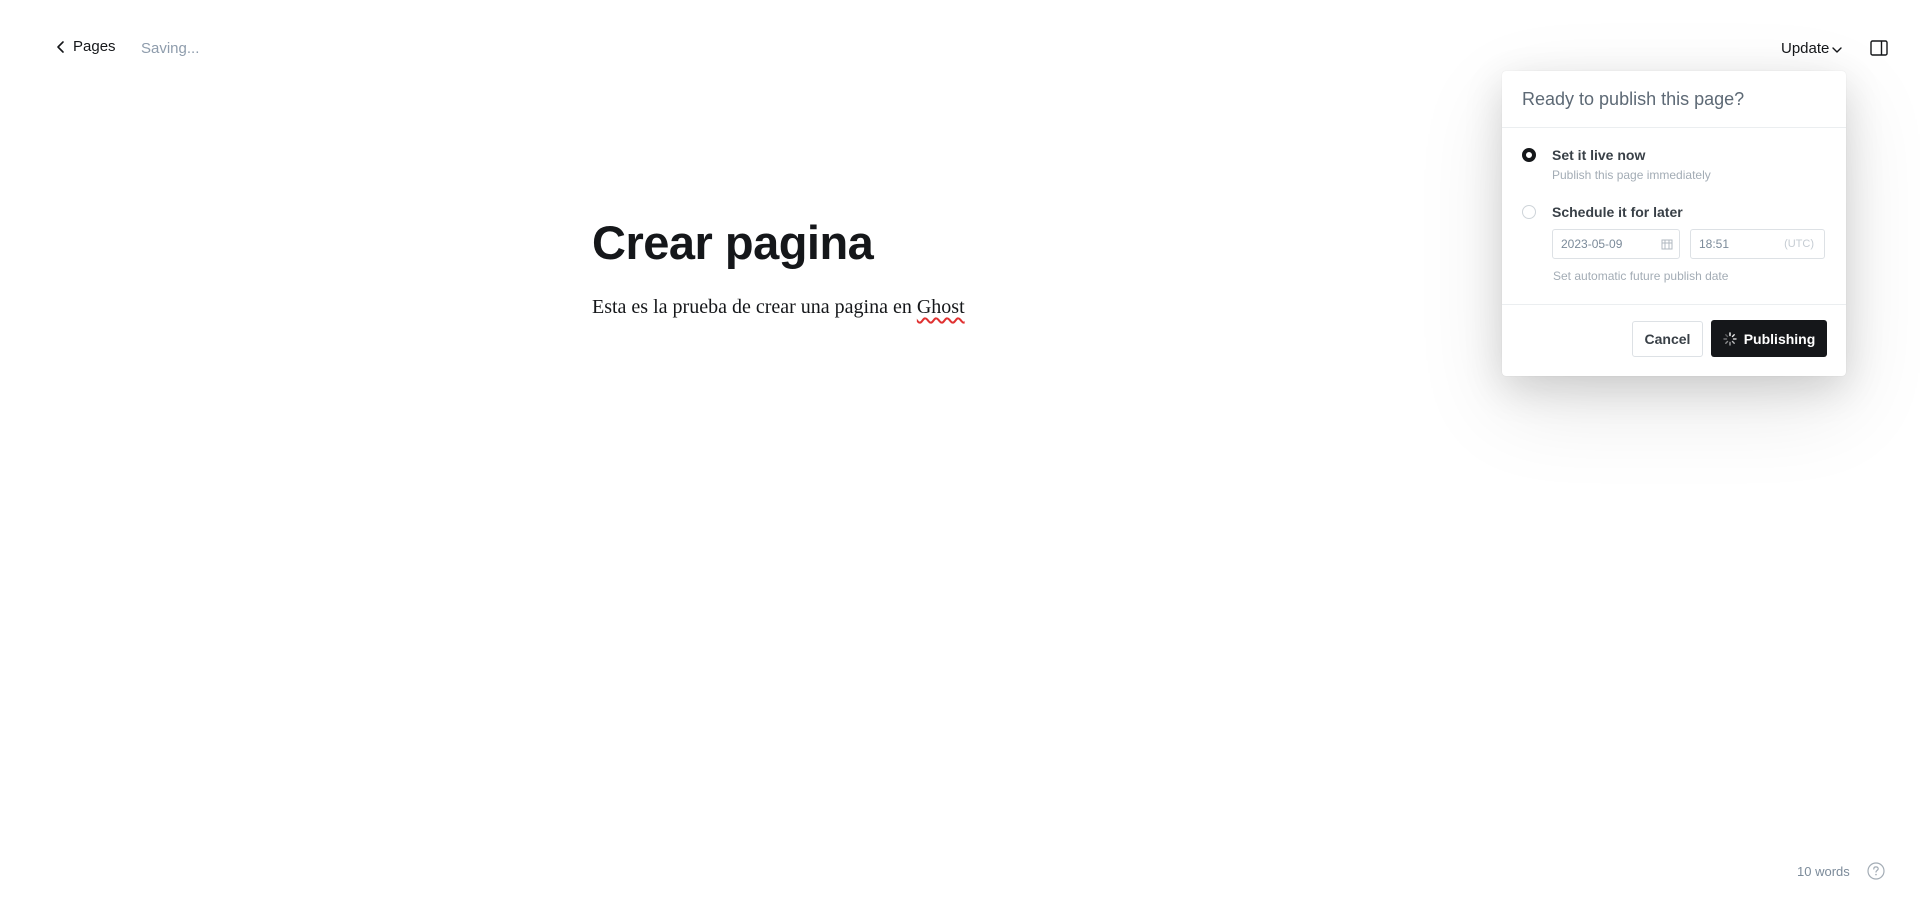 The height and width of the screenshot is (916, 1920). What do you see at coordinates (1799, 244) in the screenshot?
I see `timezone-label: (UTC)` at bounding box center [1799, 244].